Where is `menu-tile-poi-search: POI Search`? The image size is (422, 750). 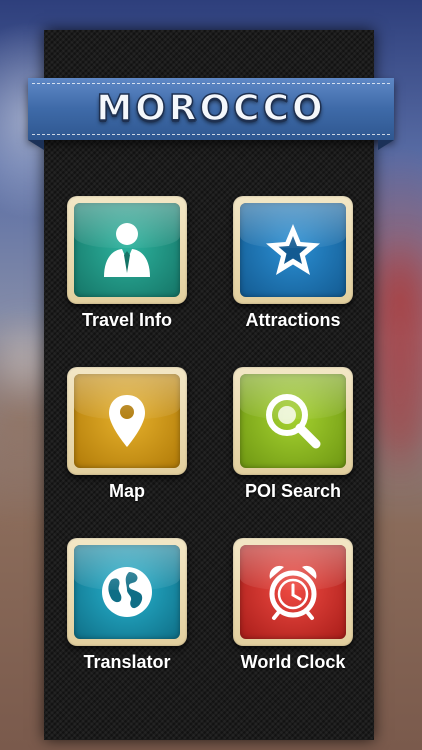
menu-tile-poi-search: POI Search is located at coordinates (293, 437).